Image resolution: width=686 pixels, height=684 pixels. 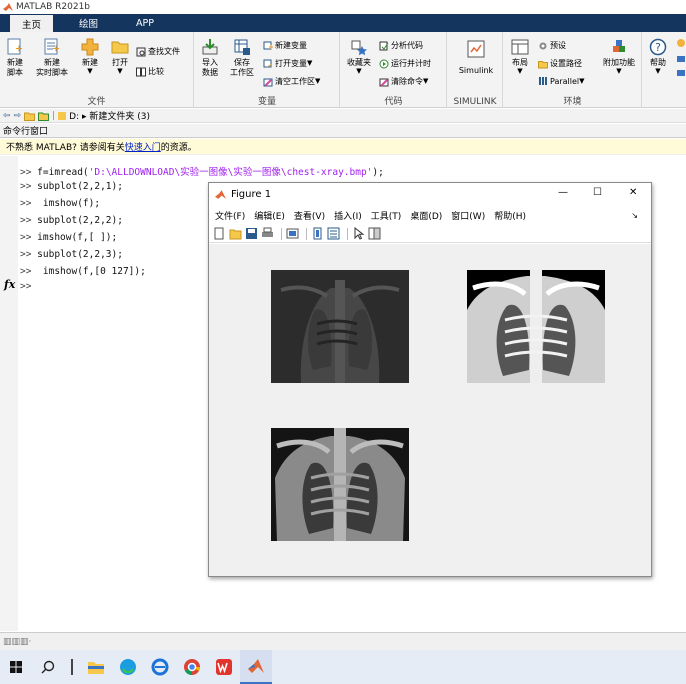 I want to click on open-variable-button: 打开变量 ▼, so click(x=287, y=63).